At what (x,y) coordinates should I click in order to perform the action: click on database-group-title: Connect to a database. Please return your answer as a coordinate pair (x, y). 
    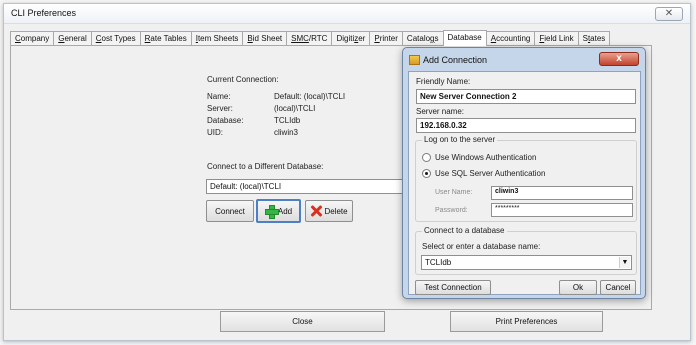
    Looking at the image, I should click on (464, 230).